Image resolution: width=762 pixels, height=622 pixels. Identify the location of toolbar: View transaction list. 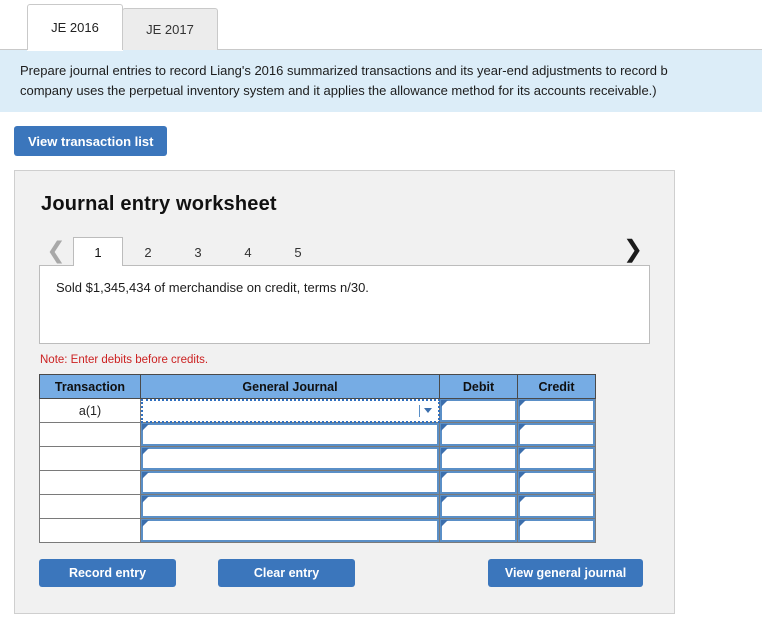
(381, 134).